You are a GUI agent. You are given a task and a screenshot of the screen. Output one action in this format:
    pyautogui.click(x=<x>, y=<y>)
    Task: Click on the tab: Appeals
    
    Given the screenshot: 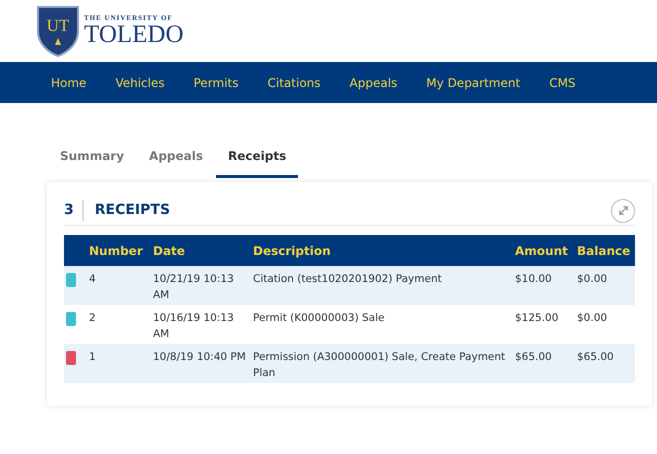 What is the action you would take?
    pyautogui.click(x=176, y=162)
    